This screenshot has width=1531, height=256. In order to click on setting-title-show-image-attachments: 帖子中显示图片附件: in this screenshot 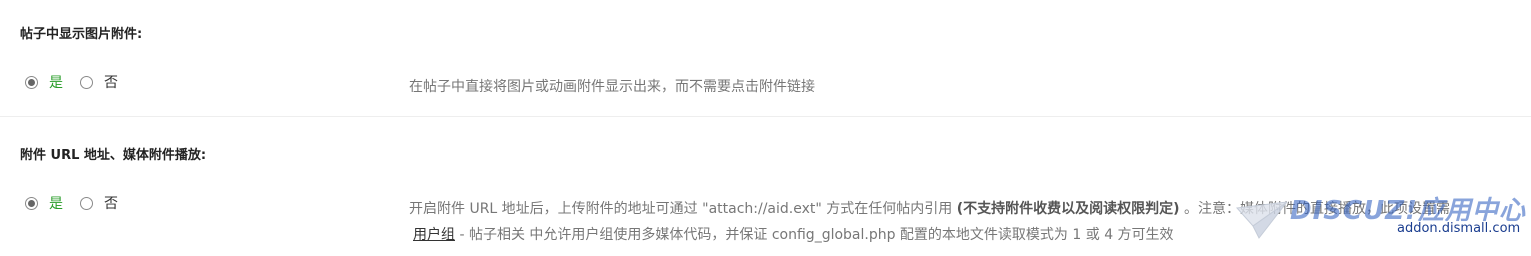, I will do `click(81, 34)`.